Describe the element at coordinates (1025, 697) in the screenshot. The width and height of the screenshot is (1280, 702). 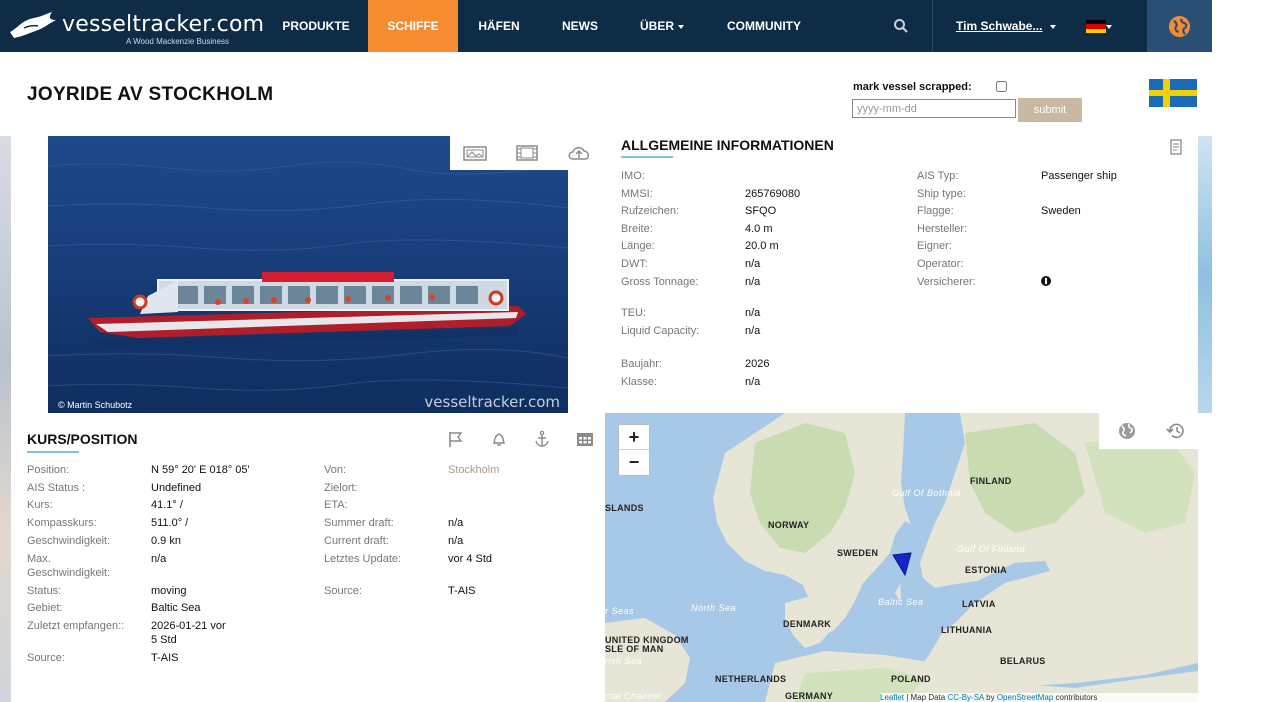
I see `osm-link: OpenStreetMap` at that location.